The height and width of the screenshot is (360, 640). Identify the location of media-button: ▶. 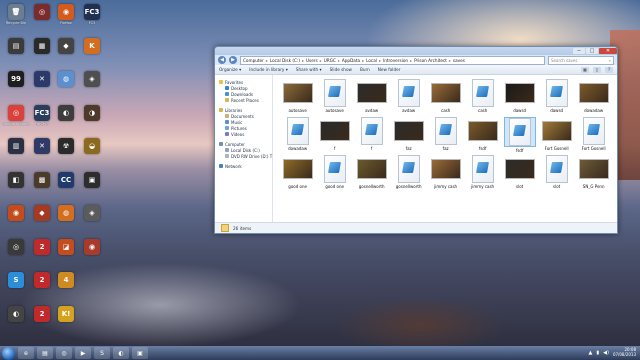
(83, 353).